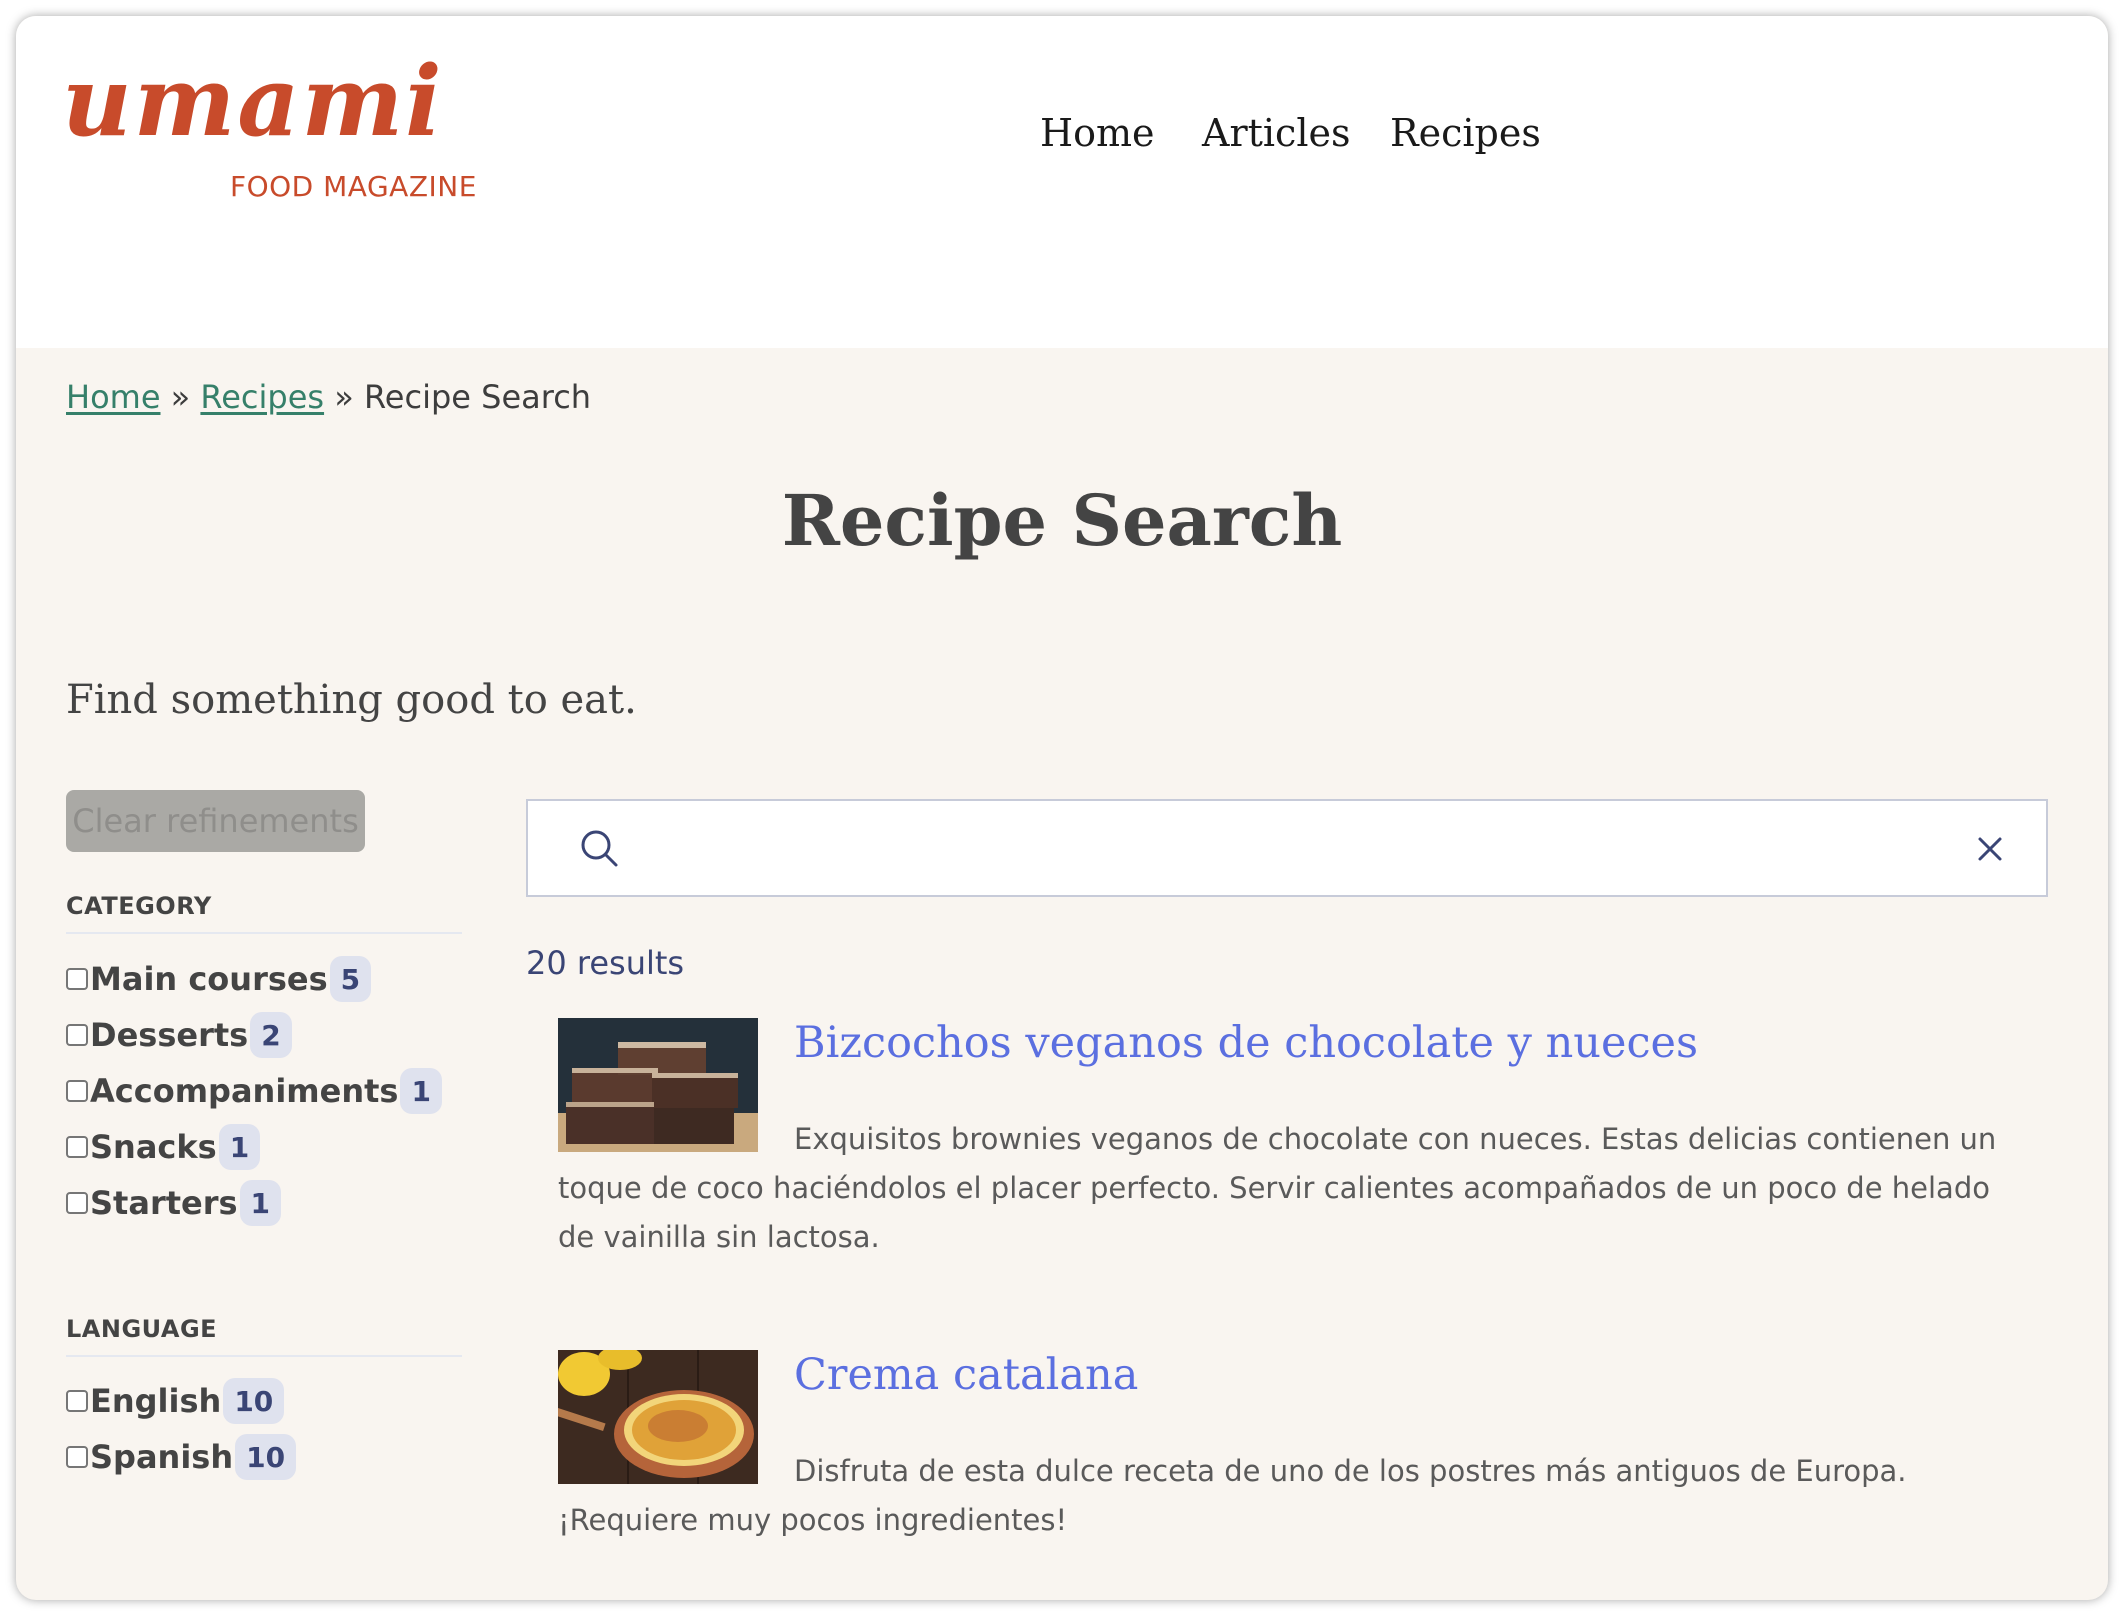 This screenshot has width=2124, height=1616. I want to click on nav-home: Home, so click(1097, 133).